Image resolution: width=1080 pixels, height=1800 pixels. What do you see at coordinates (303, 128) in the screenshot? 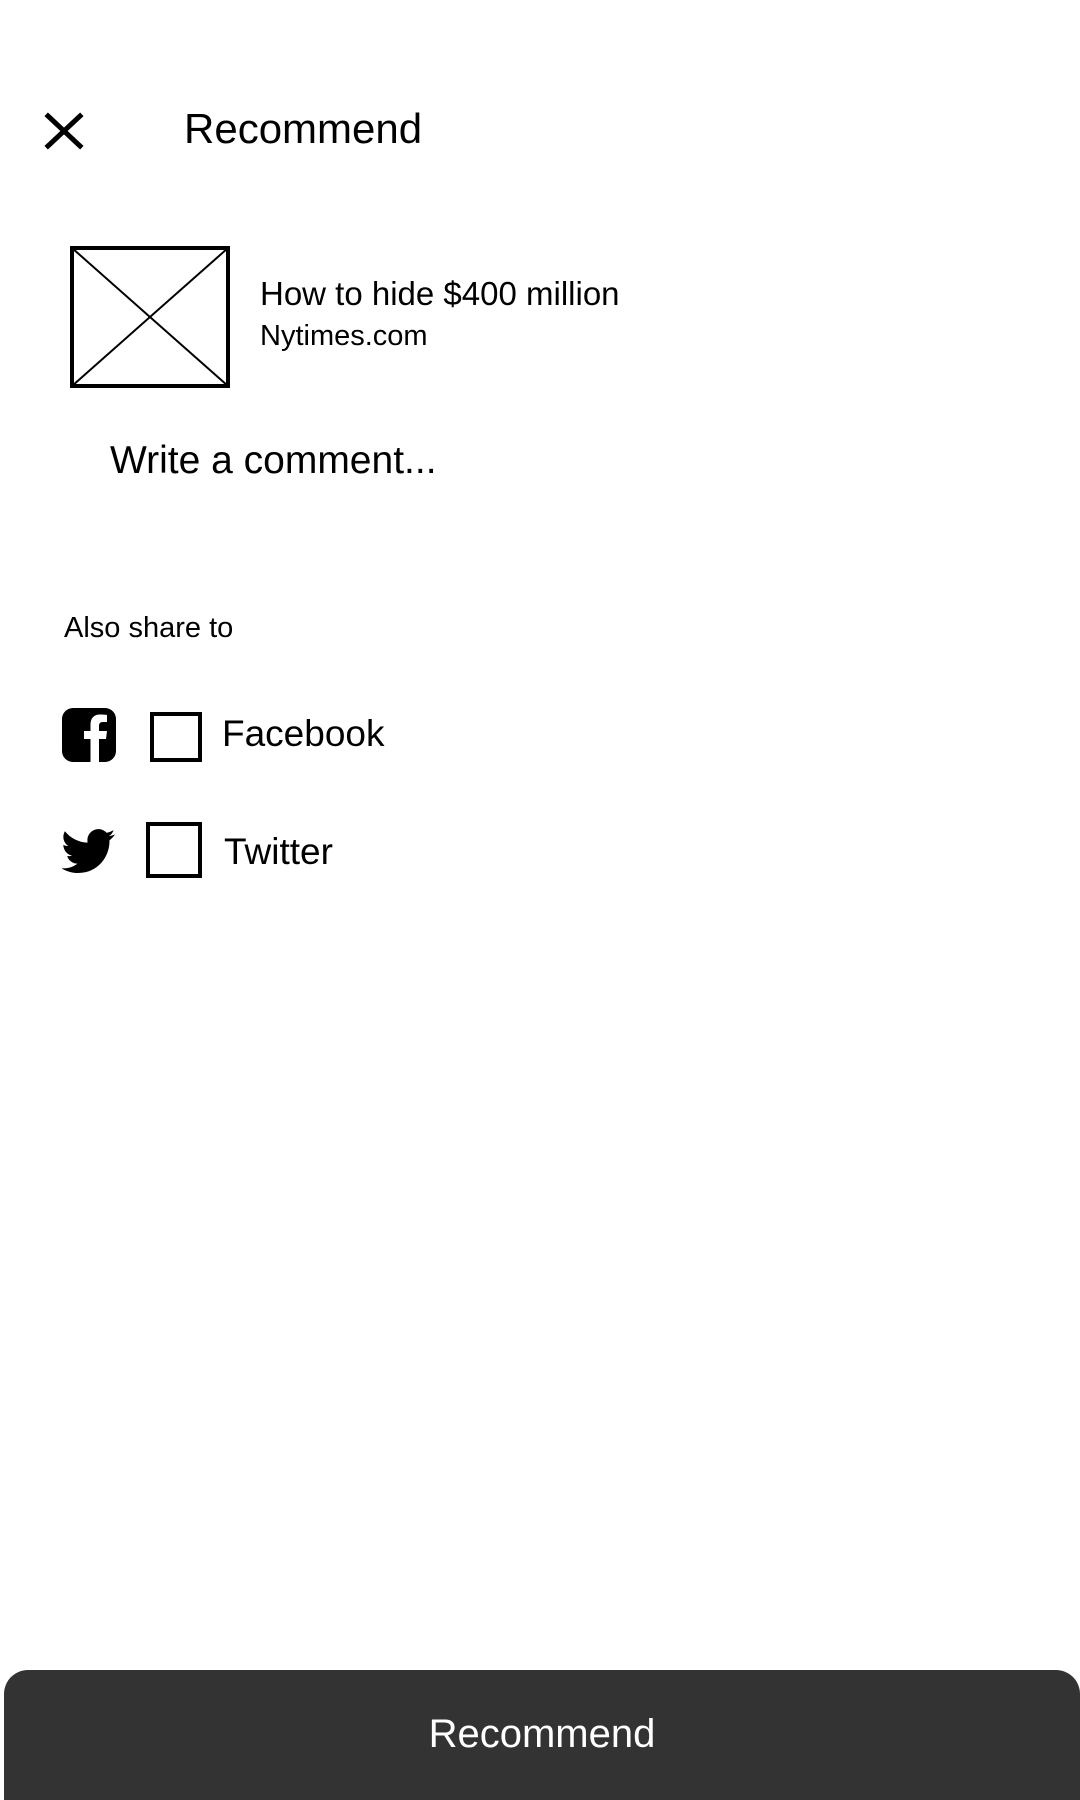
I see `page-title: Recommend` at bounding box center [303, 128].